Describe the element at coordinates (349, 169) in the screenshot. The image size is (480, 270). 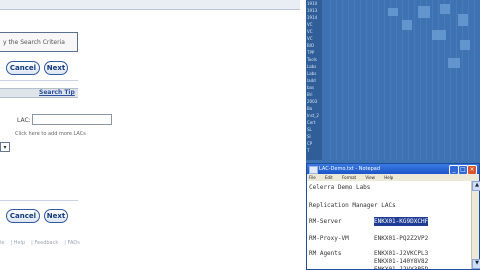
I see `notepad-title: LAC-Demo.txt - Notepad` at that location.